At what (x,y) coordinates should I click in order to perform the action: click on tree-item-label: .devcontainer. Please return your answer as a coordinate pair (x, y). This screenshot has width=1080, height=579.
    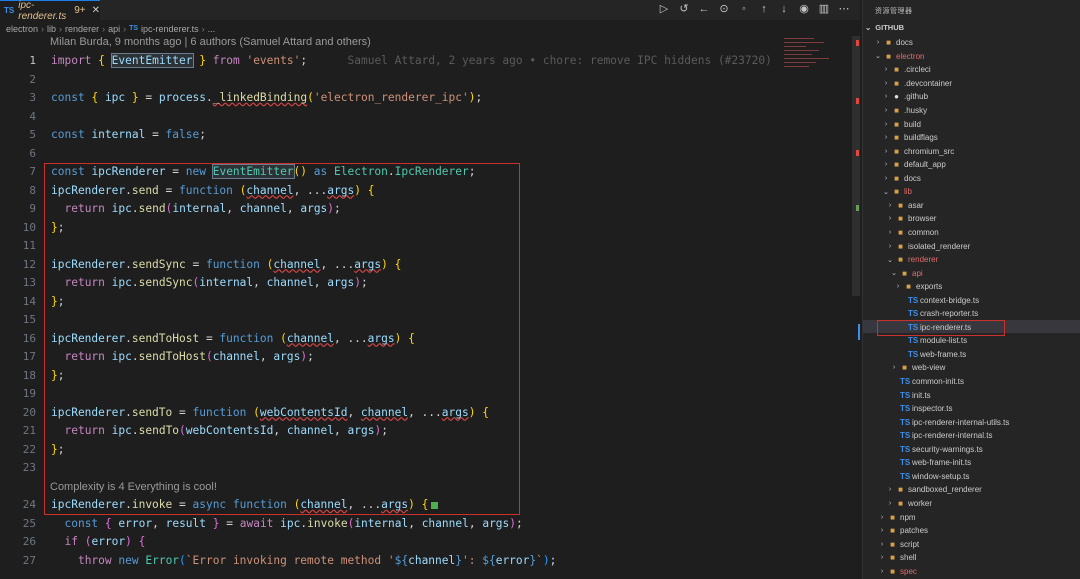
    Looking at the image, I should click on (928, 83).